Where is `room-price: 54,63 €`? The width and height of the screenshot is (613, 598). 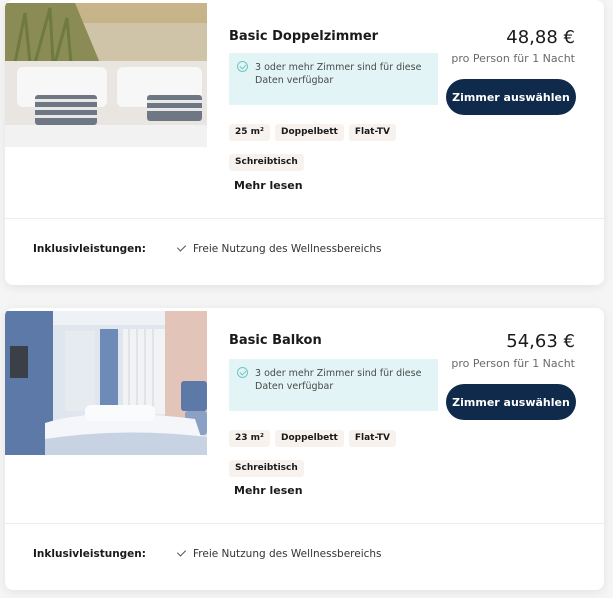 room-price: 54,63 € is located at coordinates (540, 341).